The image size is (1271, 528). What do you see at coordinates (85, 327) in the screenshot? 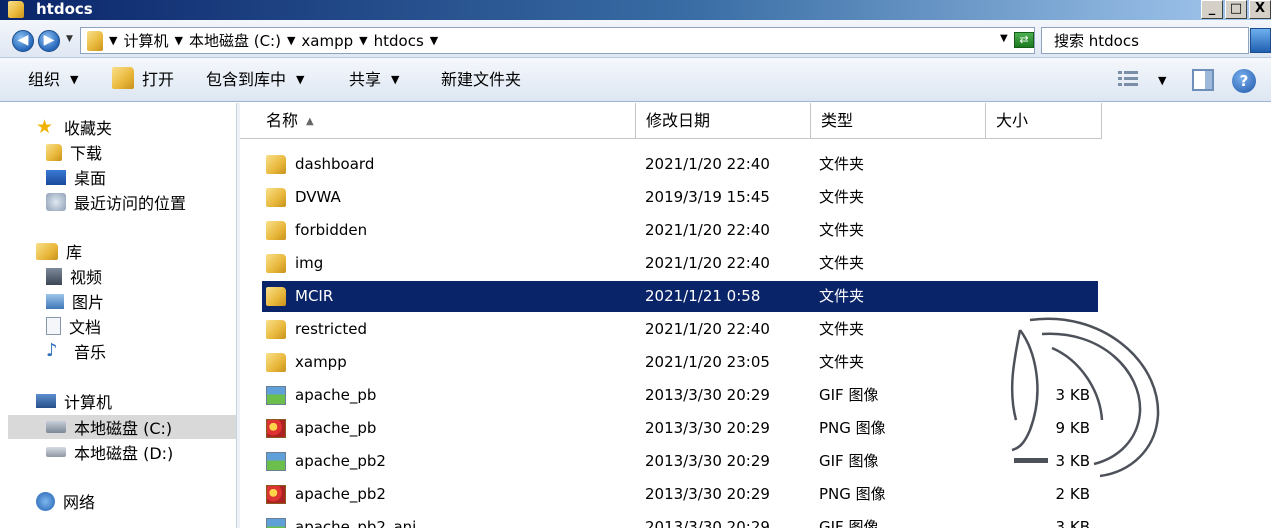
I see `sidebar-item-label: 文档` at bounding box center [85, 327].